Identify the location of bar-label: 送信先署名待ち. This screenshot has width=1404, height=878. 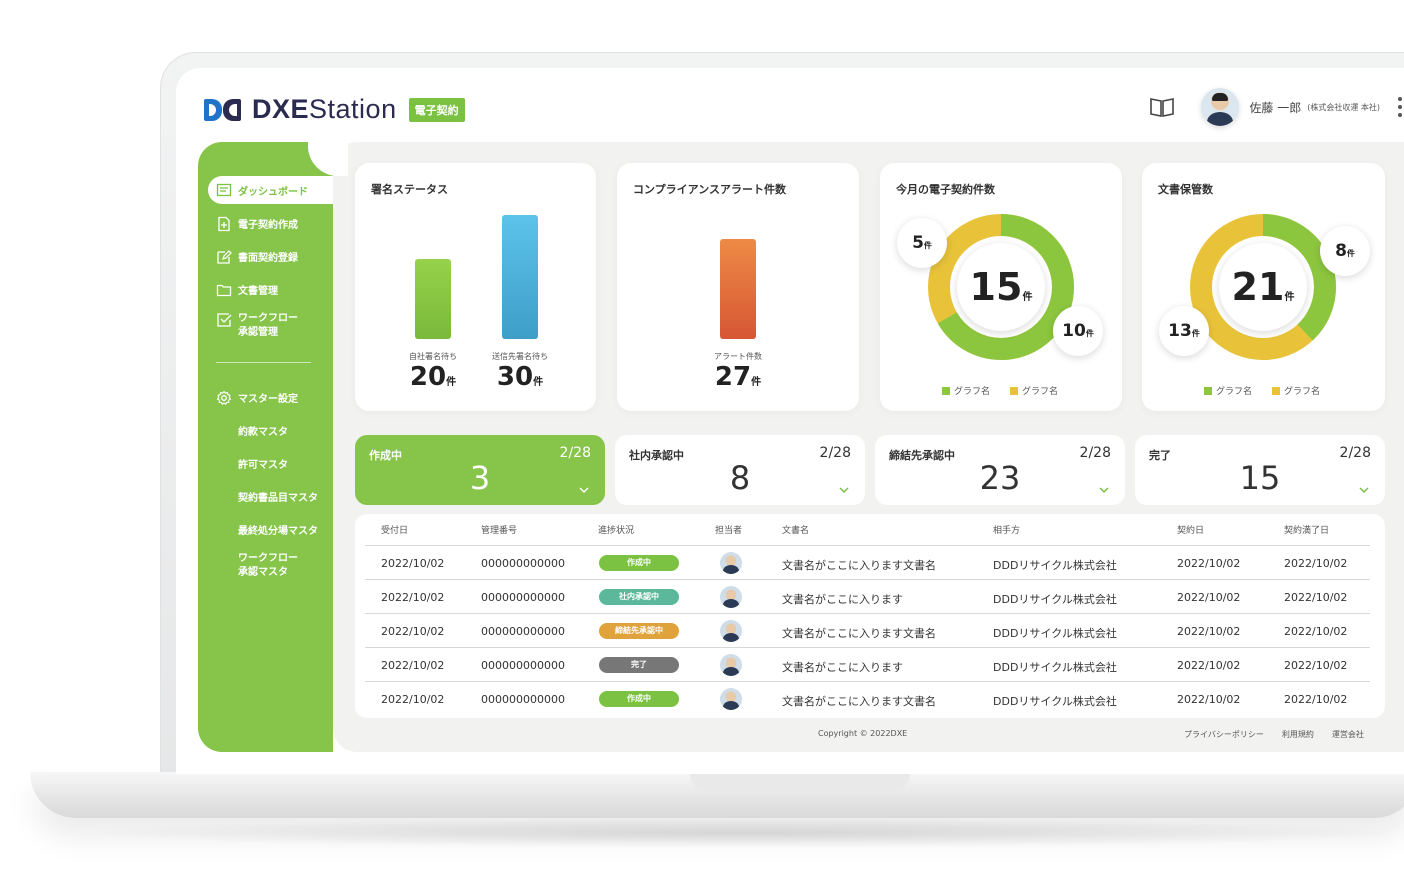
(520, 356).